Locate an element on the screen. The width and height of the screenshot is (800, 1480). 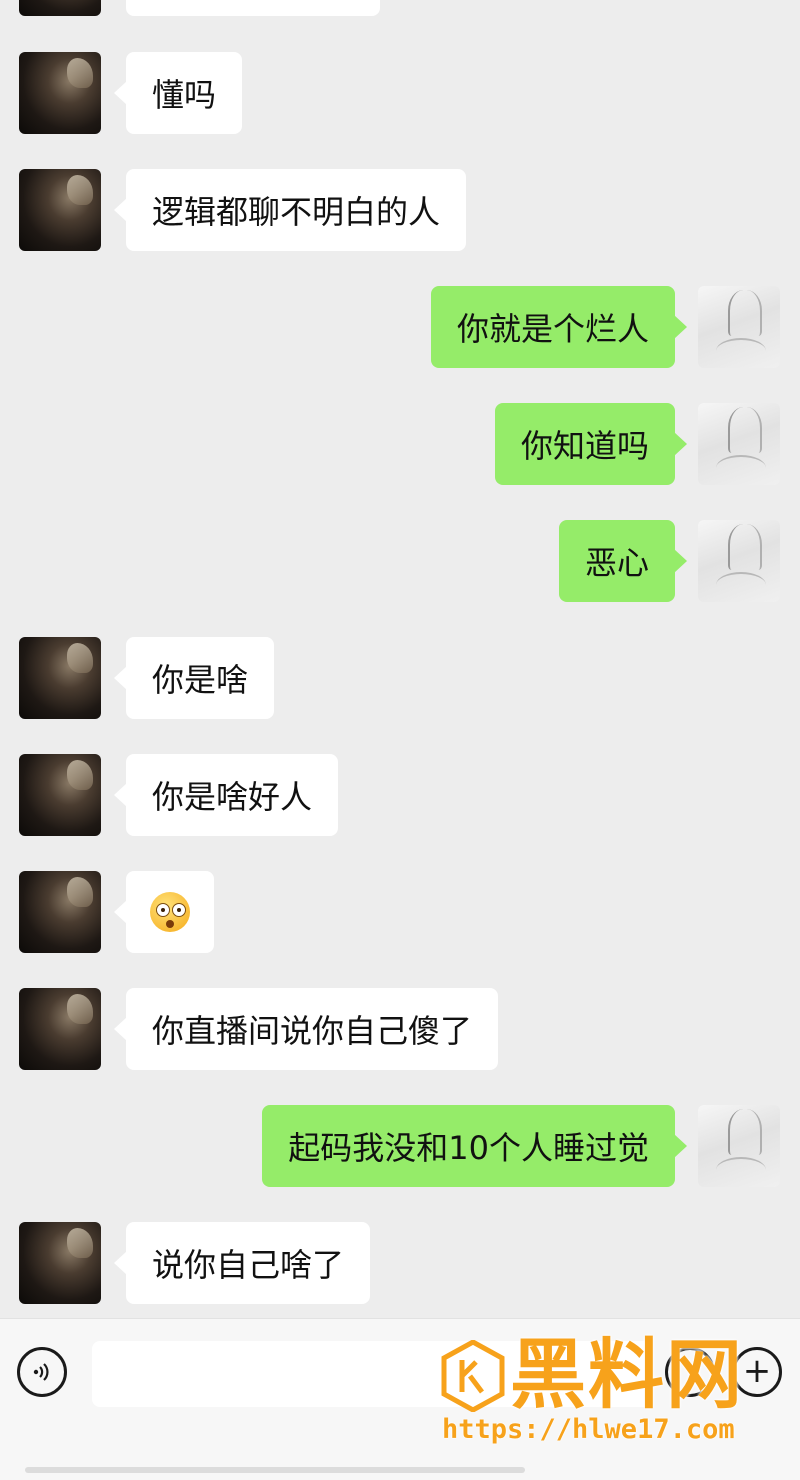
message-text: 你知道吗 is located at coordinates (584, 446).